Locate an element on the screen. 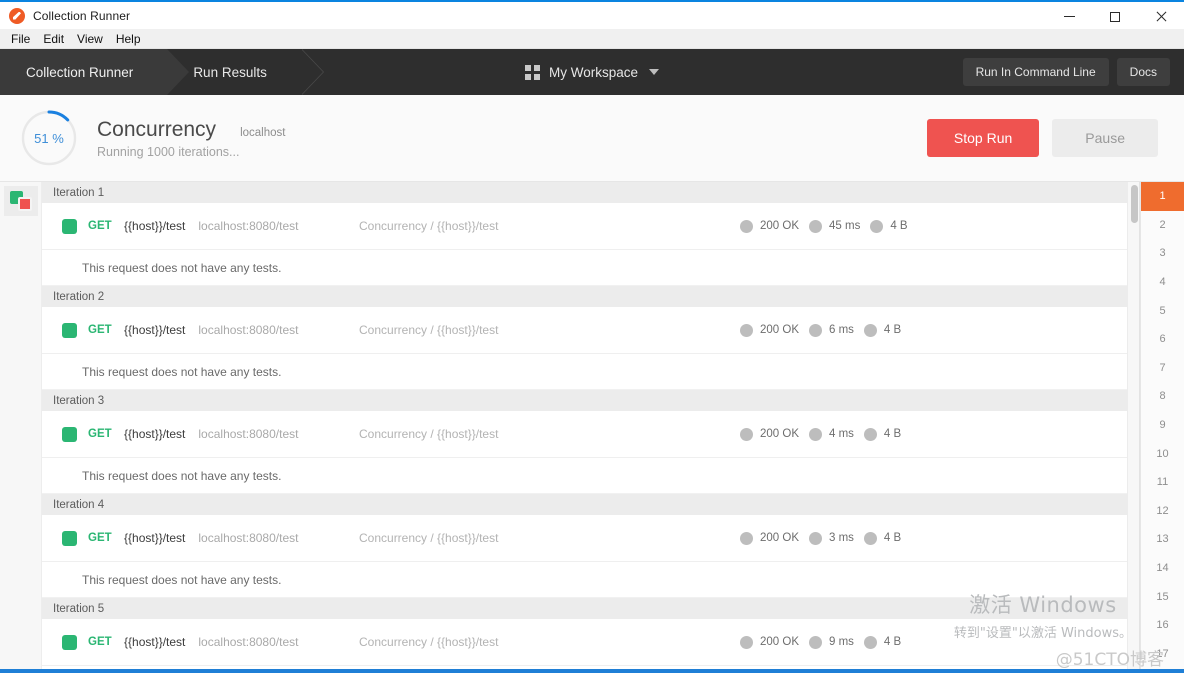 The height and width of the screenshot is (673, 1184). results-scrollbar is located at coordinates (1133, 427).